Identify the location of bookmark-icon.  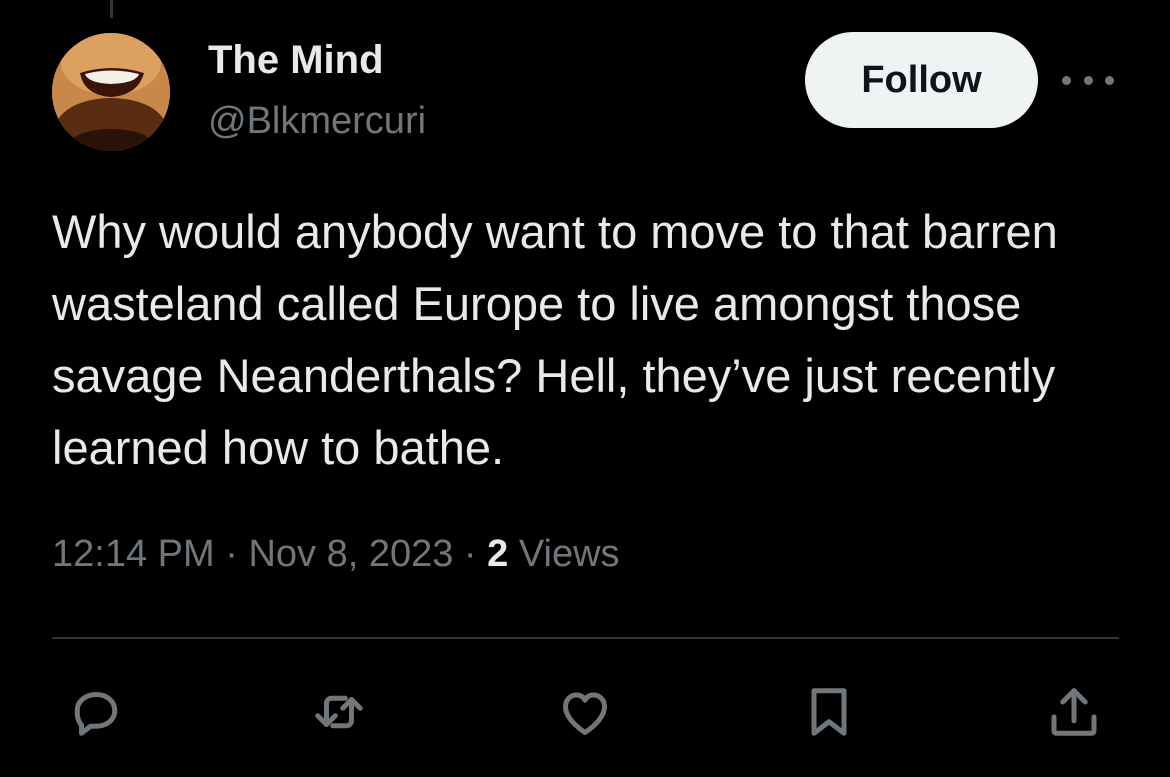
(829, 712).